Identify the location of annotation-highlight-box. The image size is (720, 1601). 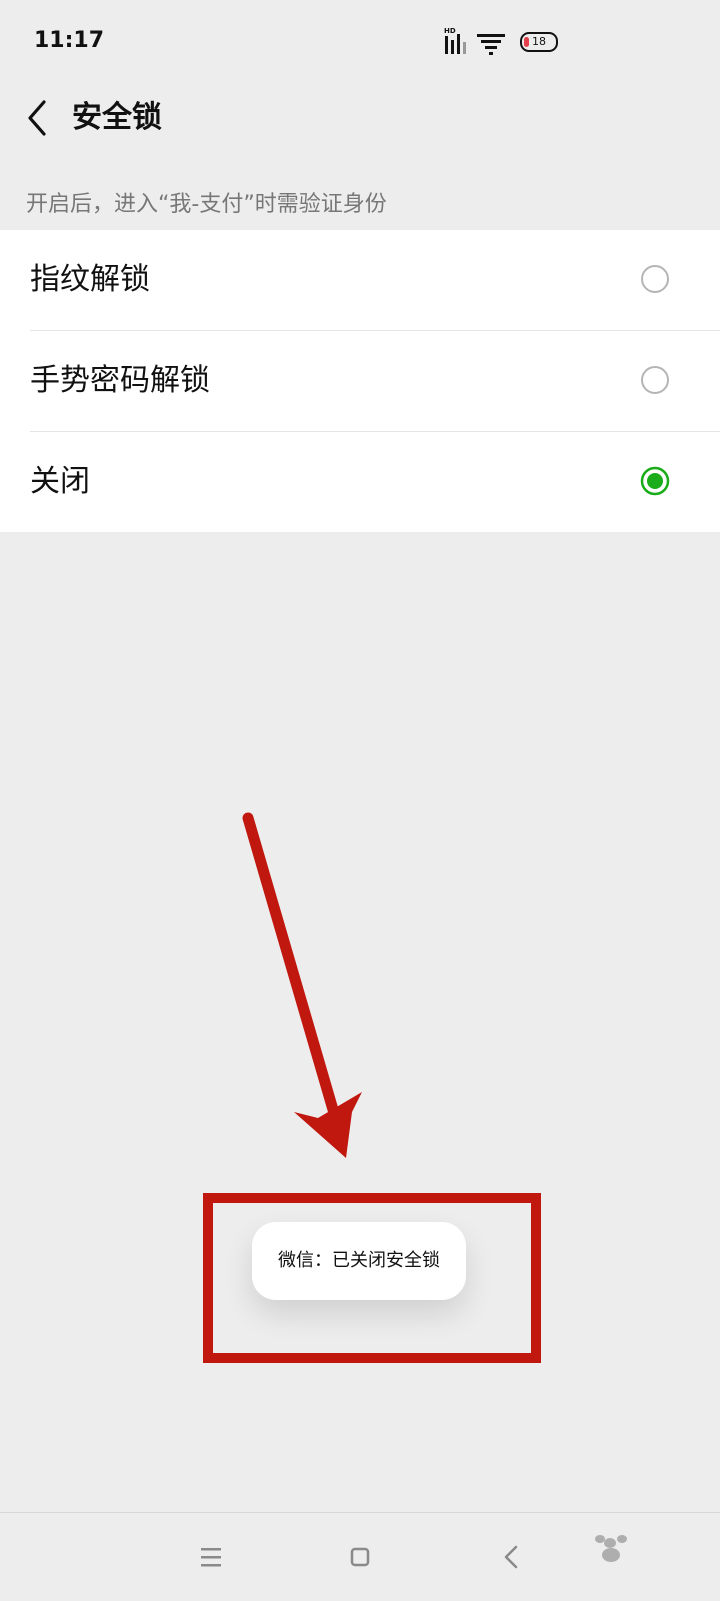
(372, 1278).